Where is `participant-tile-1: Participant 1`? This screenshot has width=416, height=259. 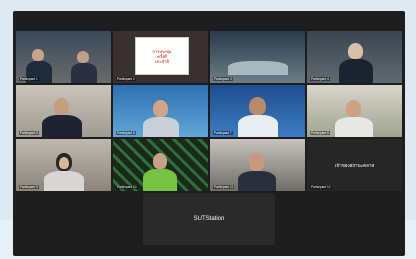
participant-tile-1: Participant 1 is located at coordinates (63, 57).